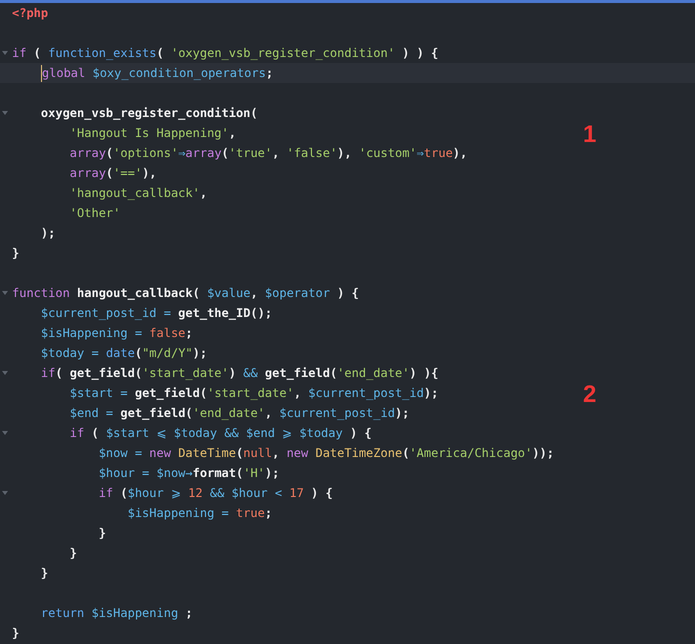  What do you see at coordinates (145, 153) in the screenshot?
I see `string-literal: 'options'` at bounding box center [145, 153].